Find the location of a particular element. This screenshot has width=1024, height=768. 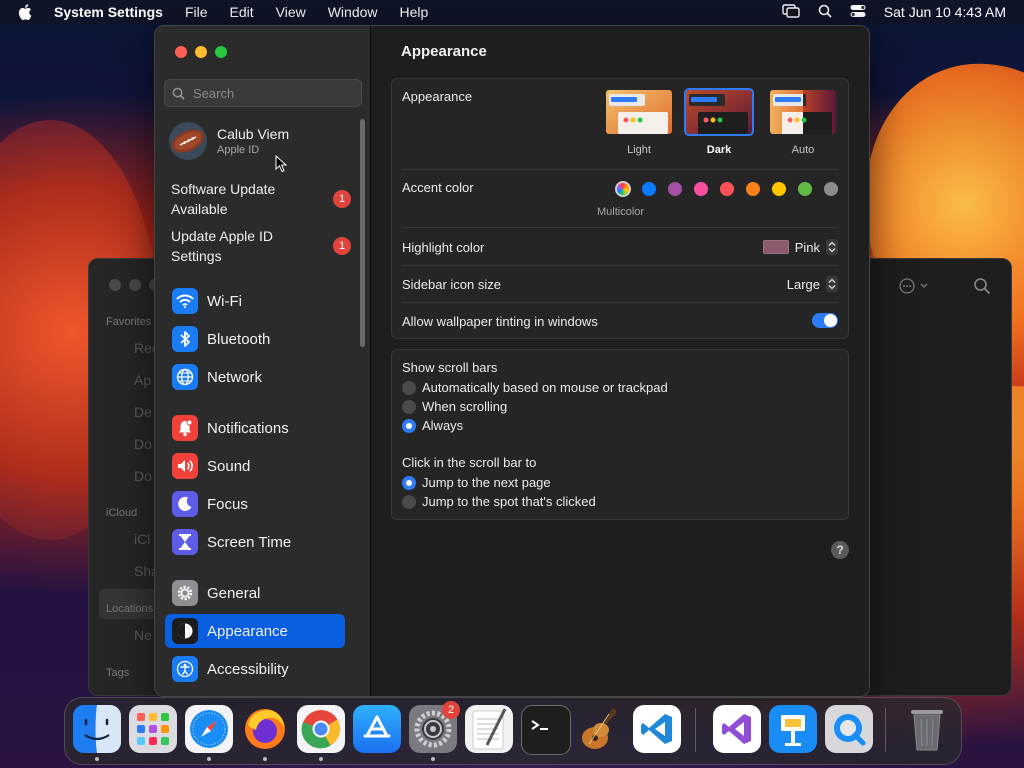

accent-multicolor-swatch is located at coordinates (623, 189).